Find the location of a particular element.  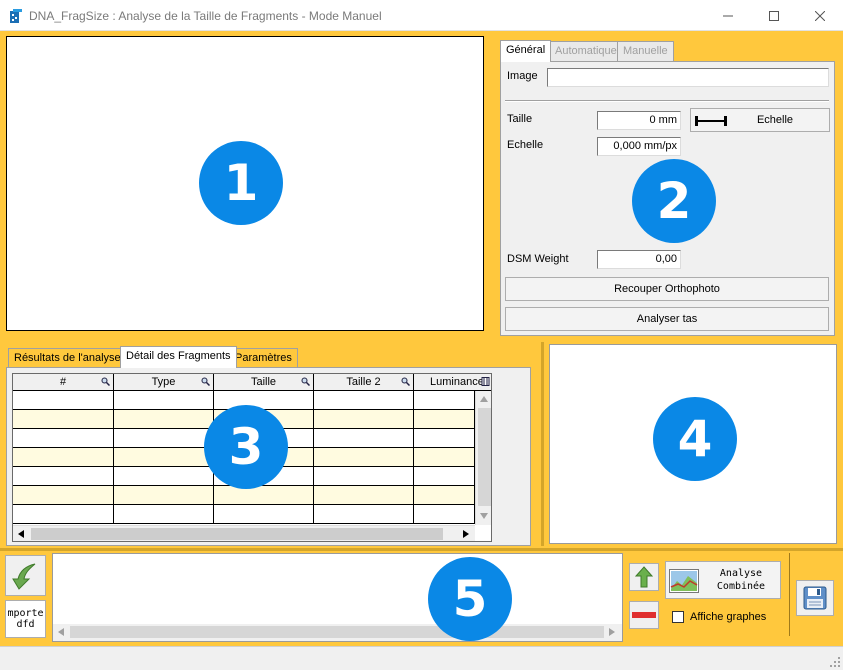

tab-manuelle: Manuelle is located at coordinates (645, 51).